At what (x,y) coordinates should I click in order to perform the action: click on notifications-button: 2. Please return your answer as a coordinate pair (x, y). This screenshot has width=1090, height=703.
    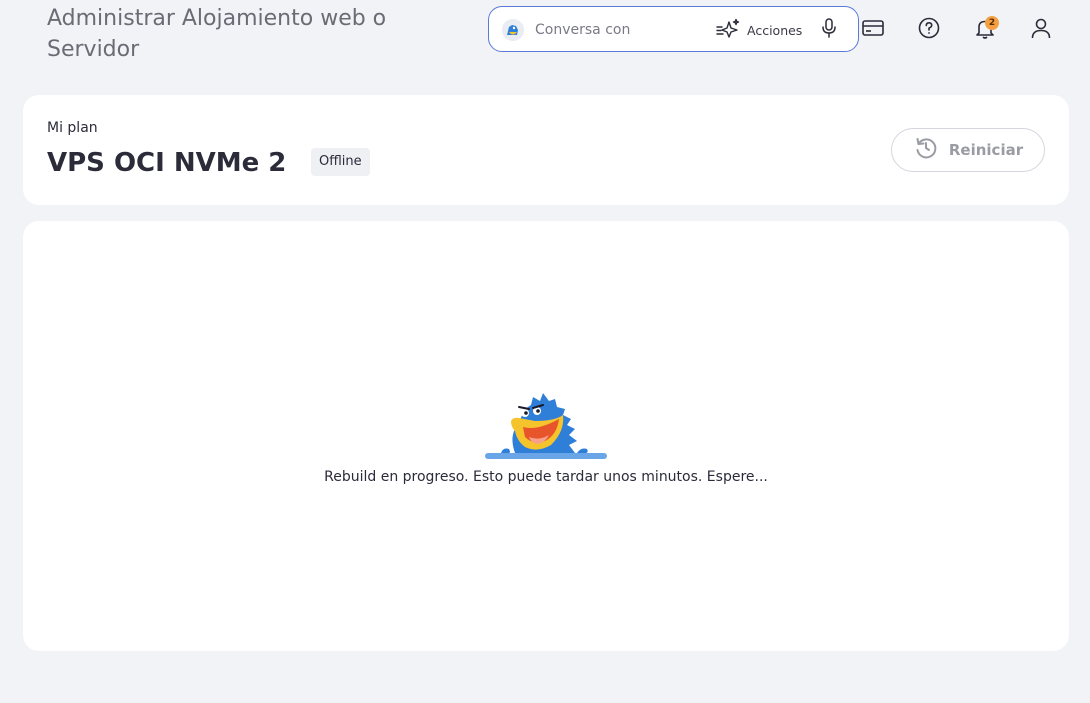
    Looking at the image, I should click on (985, 29).